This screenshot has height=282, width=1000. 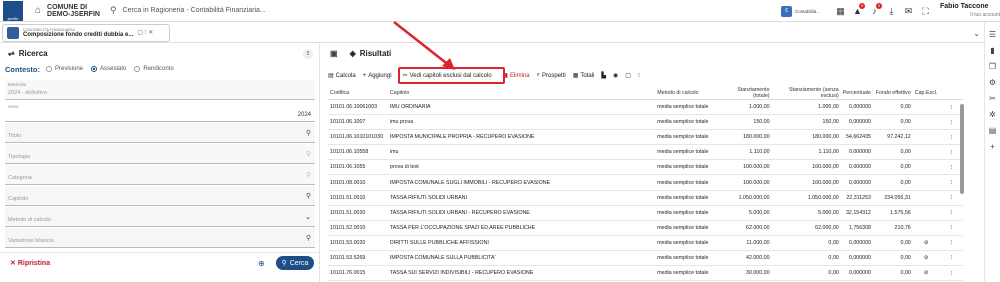 What do you see at coordinates (160, 175) in the screenshot?
I see `categoria-field: Categoria ⚲` at bounding box center [160, 175].